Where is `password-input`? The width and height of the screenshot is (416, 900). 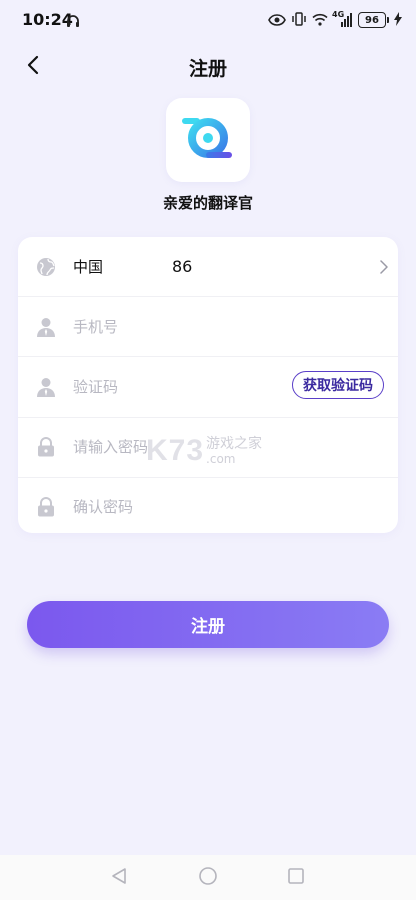 password-input is located at coordinates (228, 447).